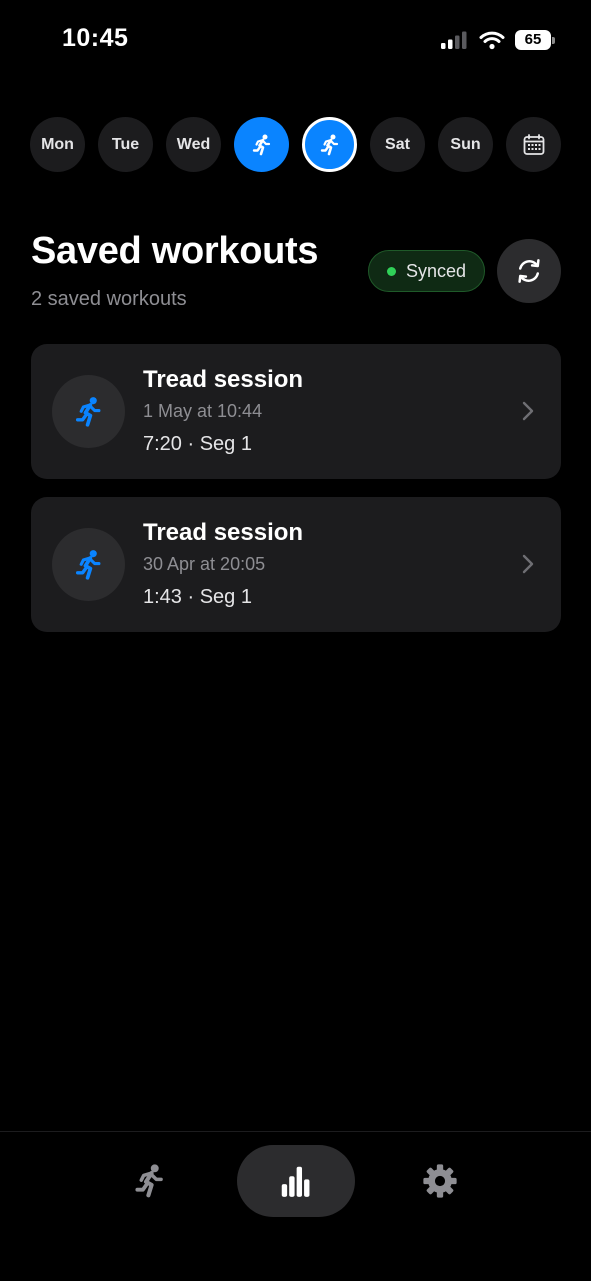  I want to click on bar-chart-icon, so click(295, 1181).